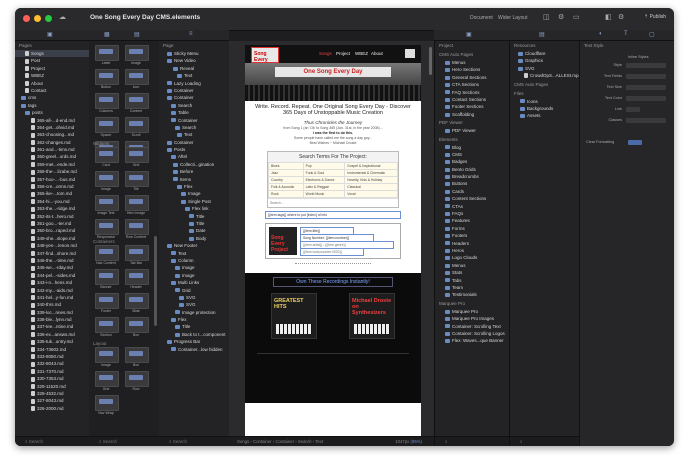 Image resolution: width=690 pixels, height=468 pixels. What do you see at coordinates (107, 34) in the screenshot?
I see `library-tab-icon: ▦` at bounding box center [107, 34].